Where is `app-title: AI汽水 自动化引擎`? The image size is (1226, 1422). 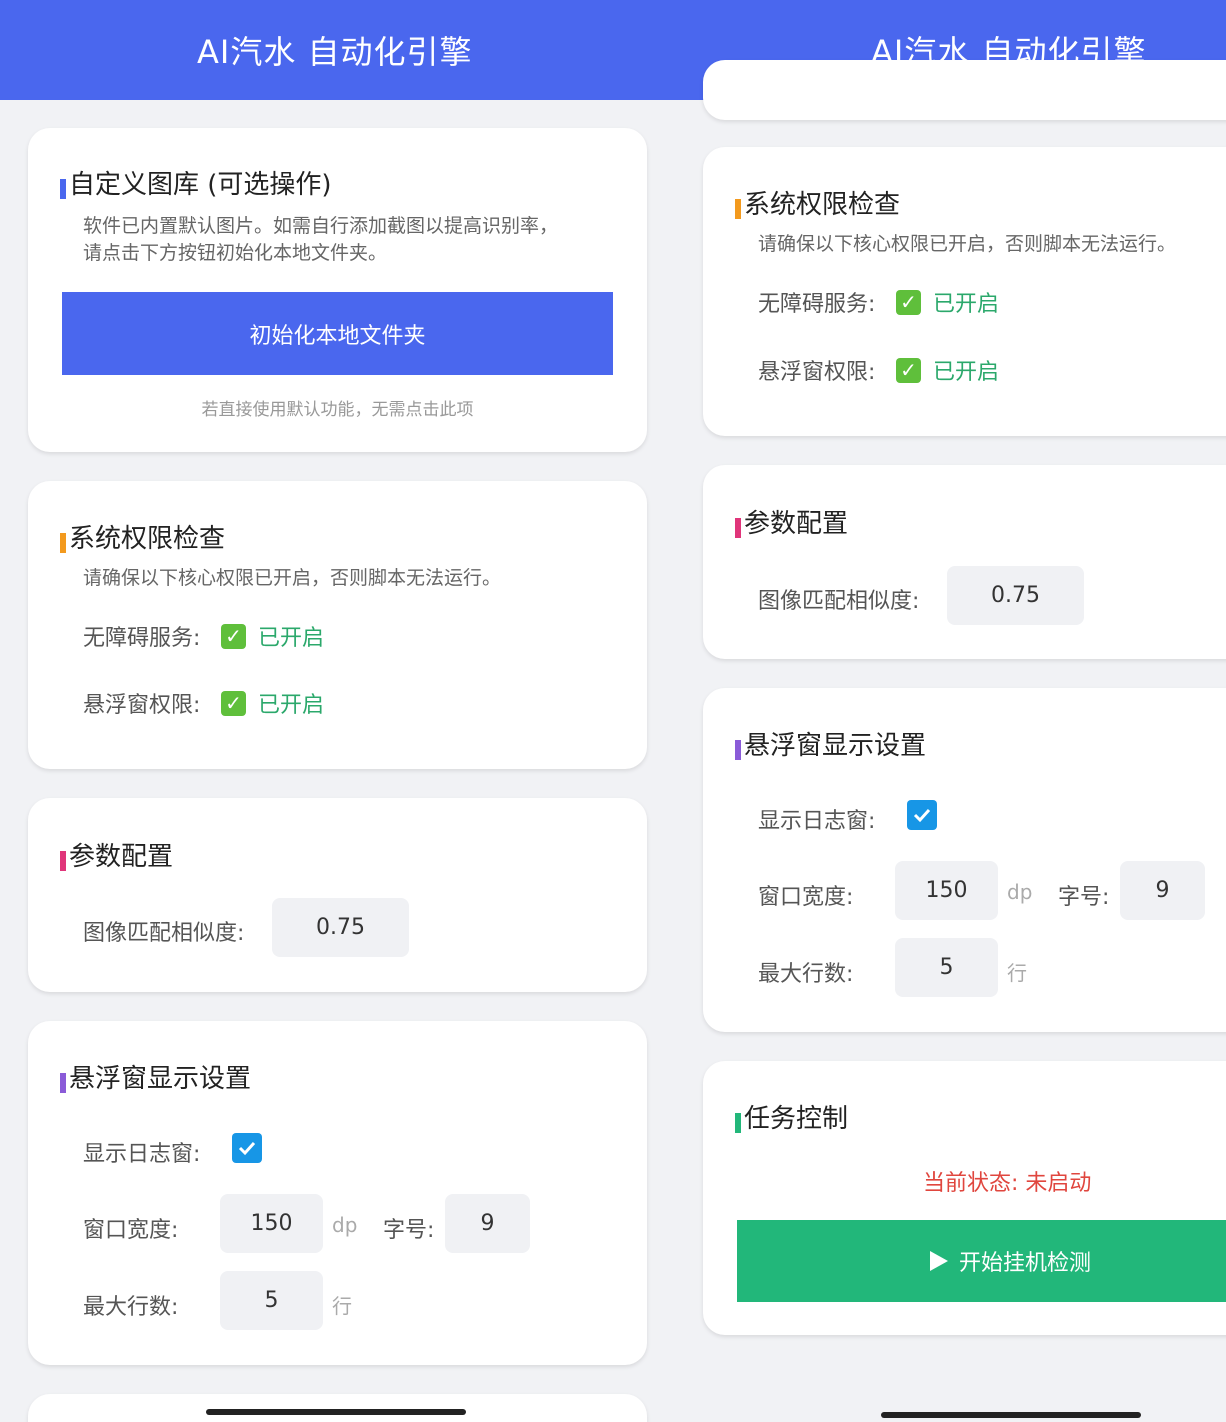 app-title: AI汽水 自动化引擎 is located at coordinates (335, 52).